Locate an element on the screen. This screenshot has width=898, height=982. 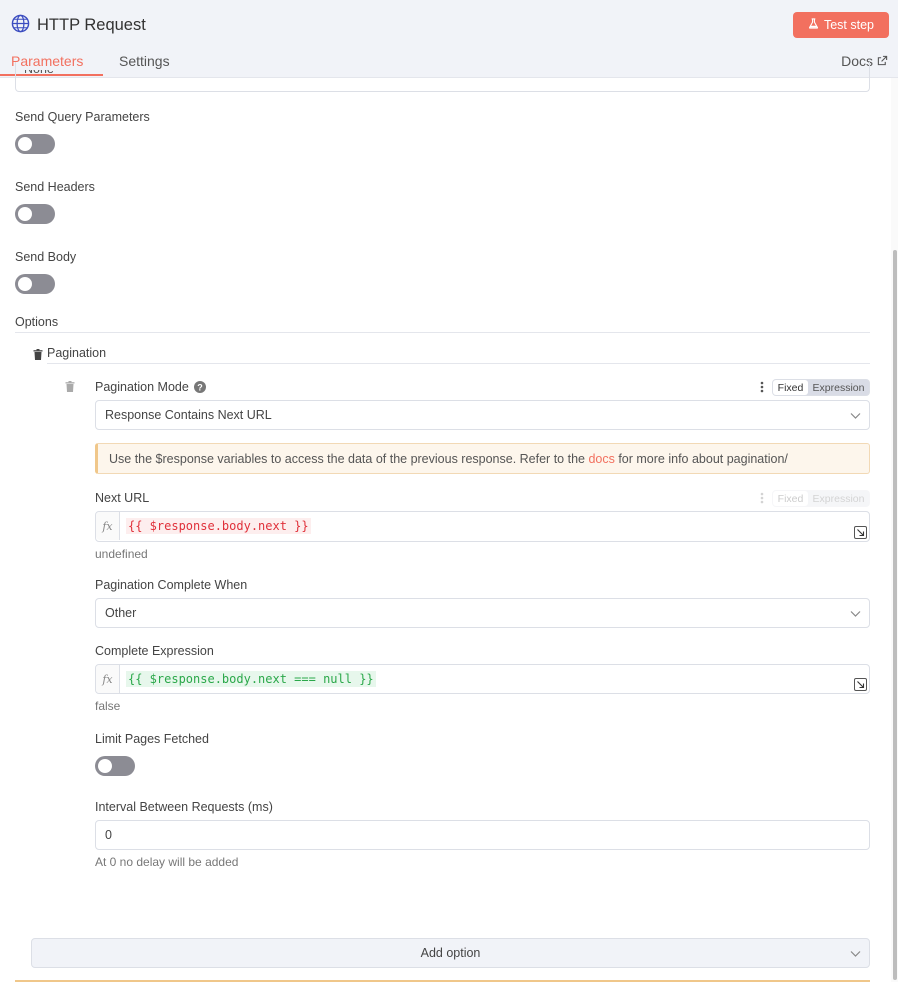
next-url-expression: {{ $response.body.next }} is located at coordinates (218, 526).